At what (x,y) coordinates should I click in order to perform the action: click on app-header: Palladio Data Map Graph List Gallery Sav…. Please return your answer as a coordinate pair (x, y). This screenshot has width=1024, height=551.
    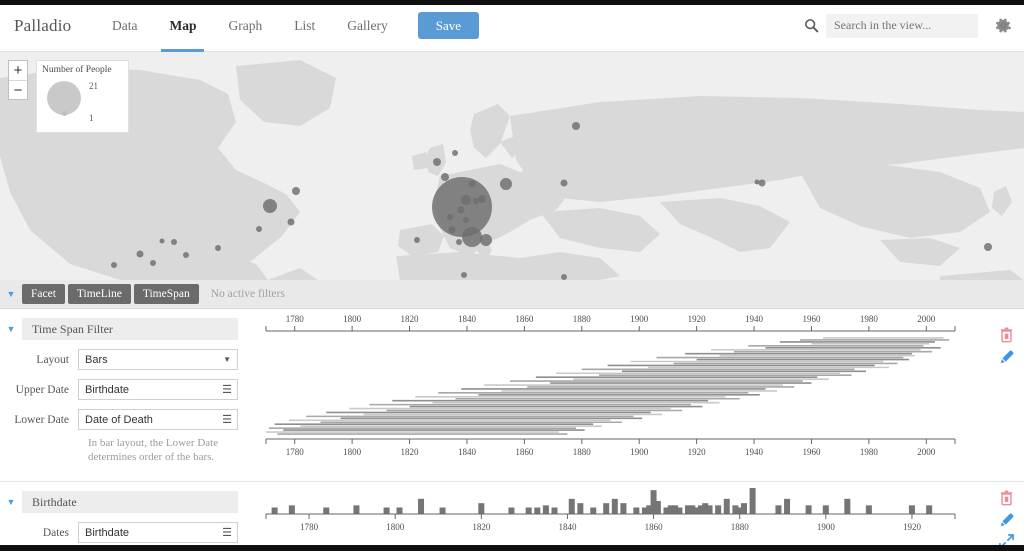
    Looking at the image, I should click on (512, 26).